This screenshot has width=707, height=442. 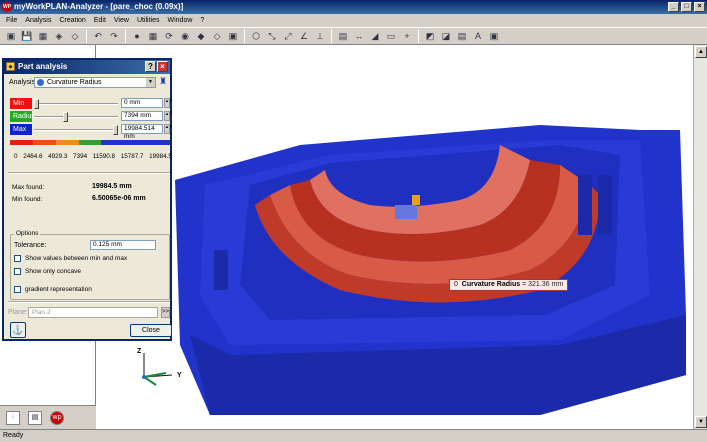 What do you see at coordinates (16, 156) in the screenshot?
I see `scale-tick-label: 0` at bounding box center [16, 156].